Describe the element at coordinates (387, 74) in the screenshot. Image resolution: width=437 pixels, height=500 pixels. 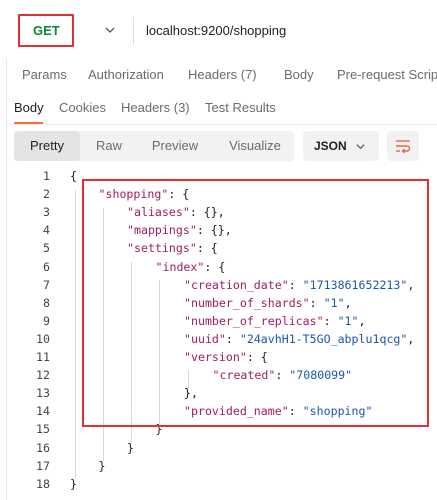
I see `tab-pre-request-script: Pre-request Scrip` at that location.